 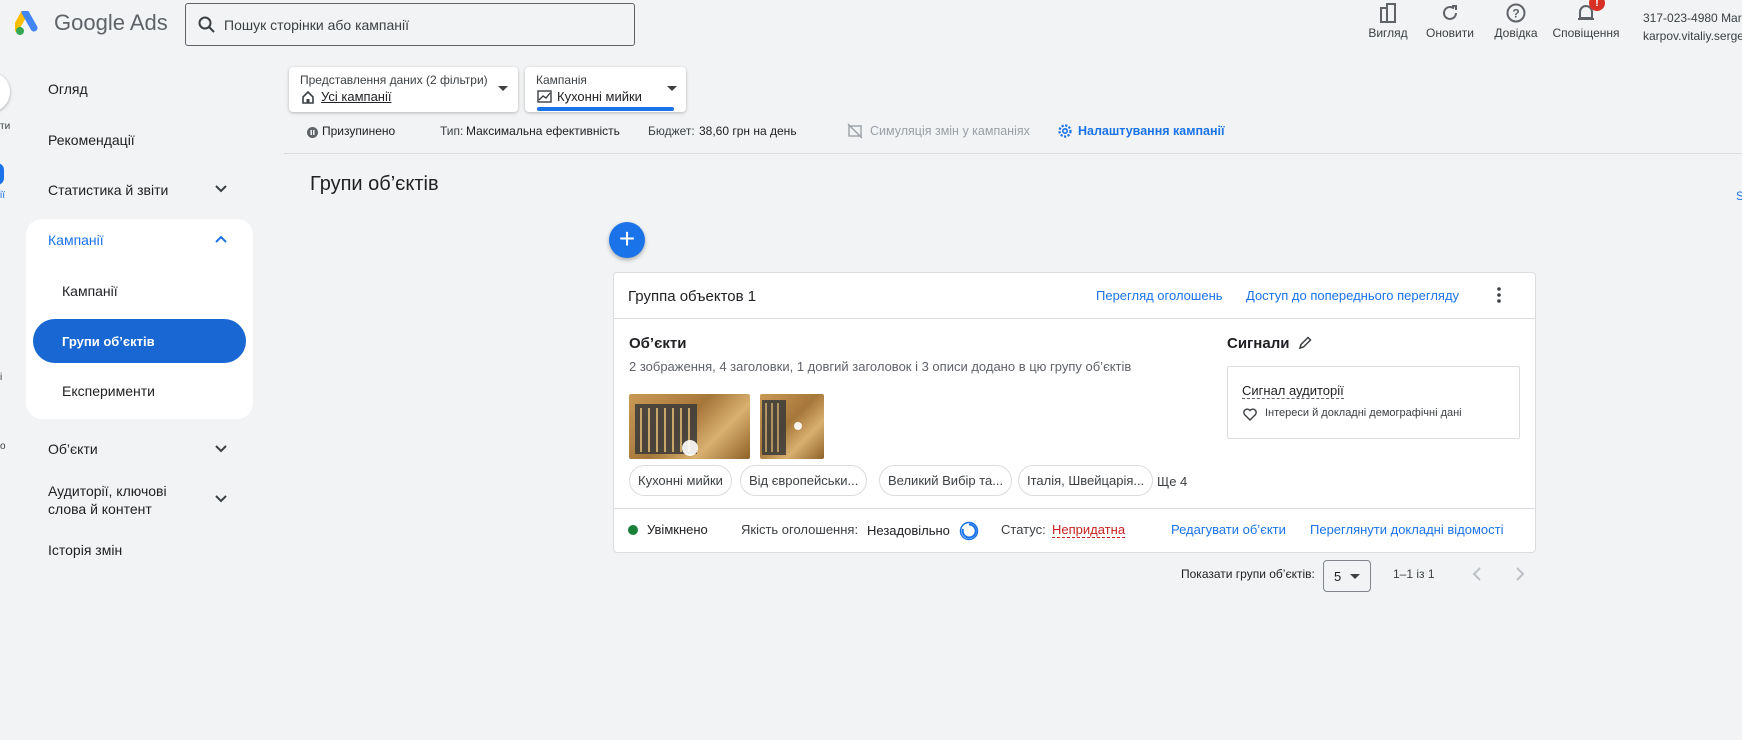 What do you see at coordinates (356, 96) in the screenshot?
I see `view-filter-value: Усі кампанії` at bounding box center [356, 96].